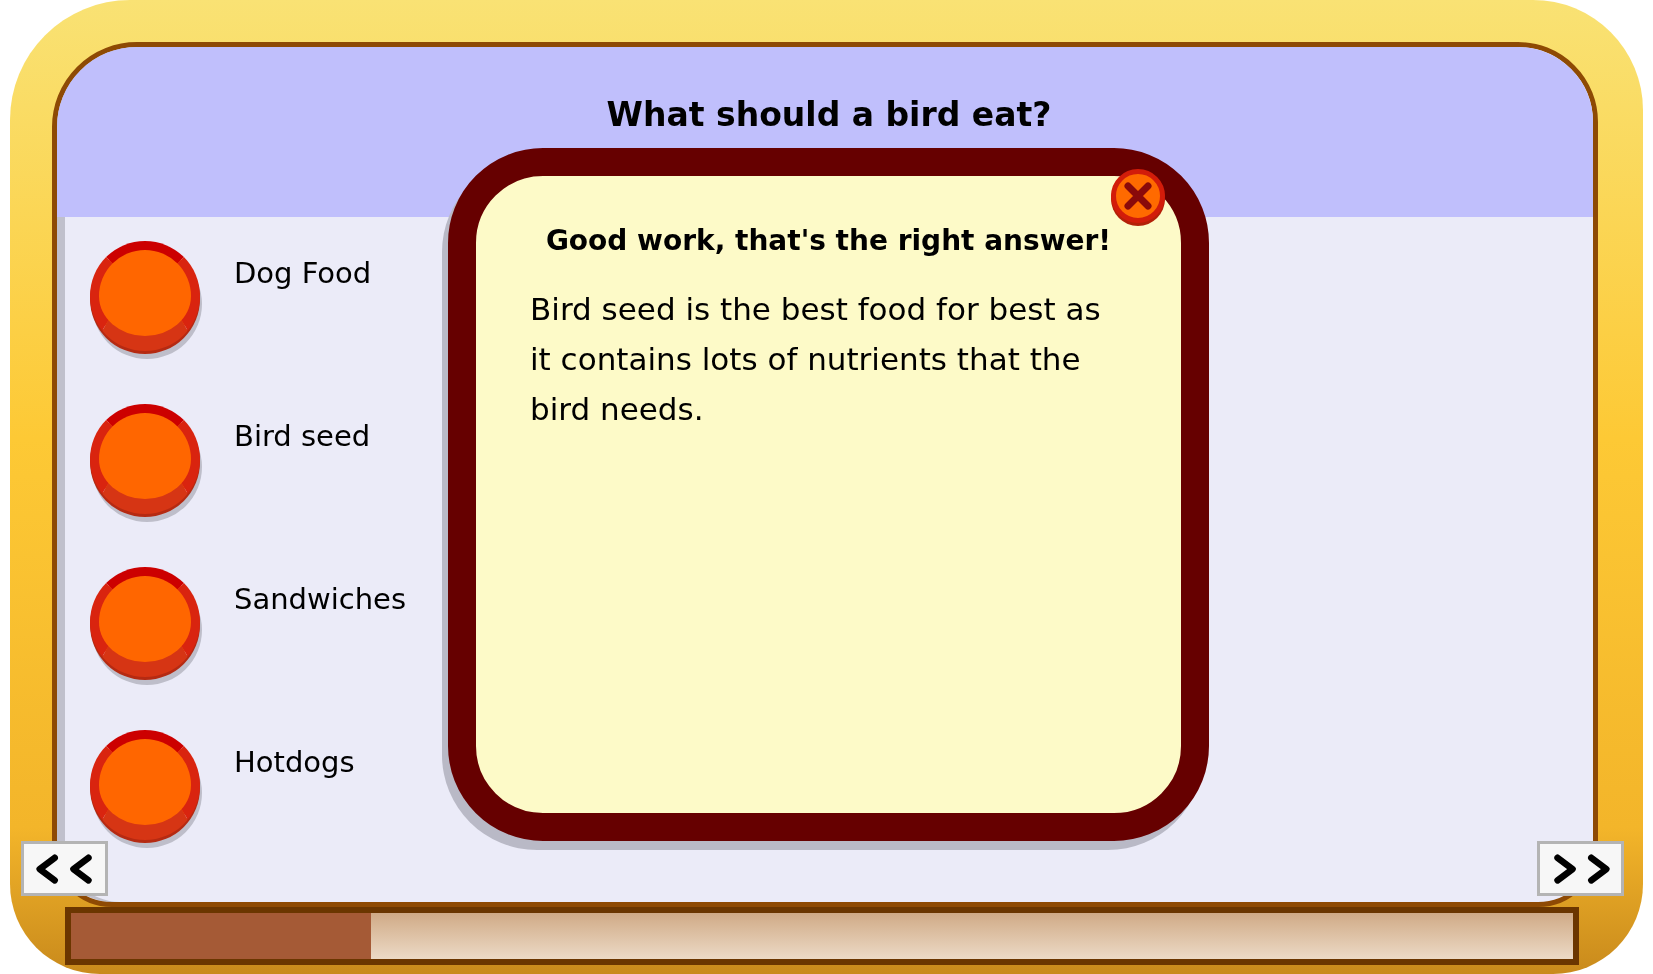 Image resolution: width=1653 pixels, height=974 pixels. I want to click on next-button, so click(1580, 868).